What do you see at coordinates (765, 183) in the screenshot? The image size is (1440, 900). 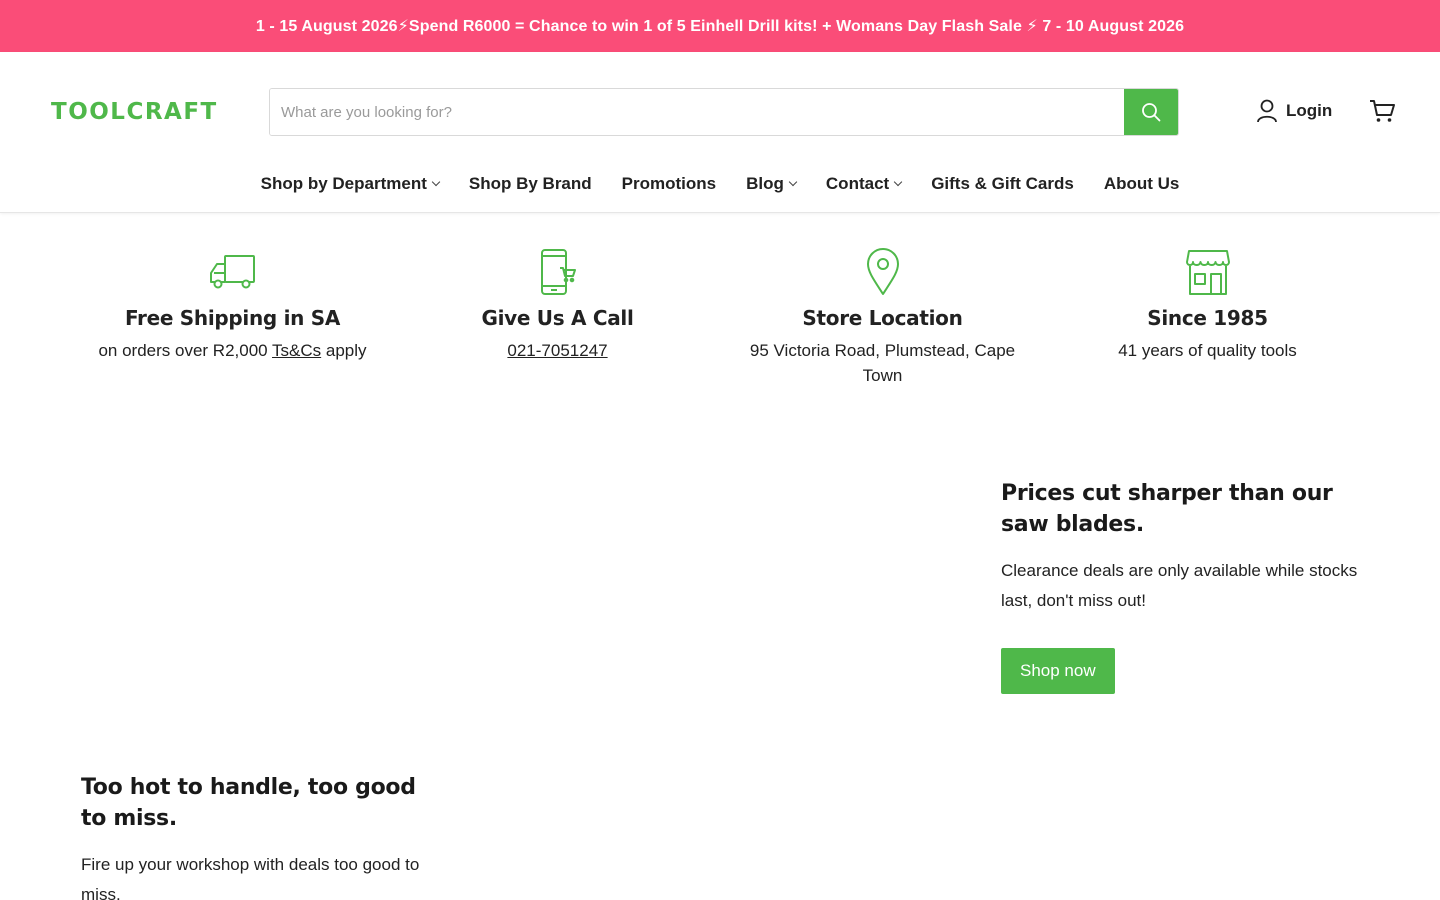 I see `nav-label: Blog` at bounding box center [765, 183].